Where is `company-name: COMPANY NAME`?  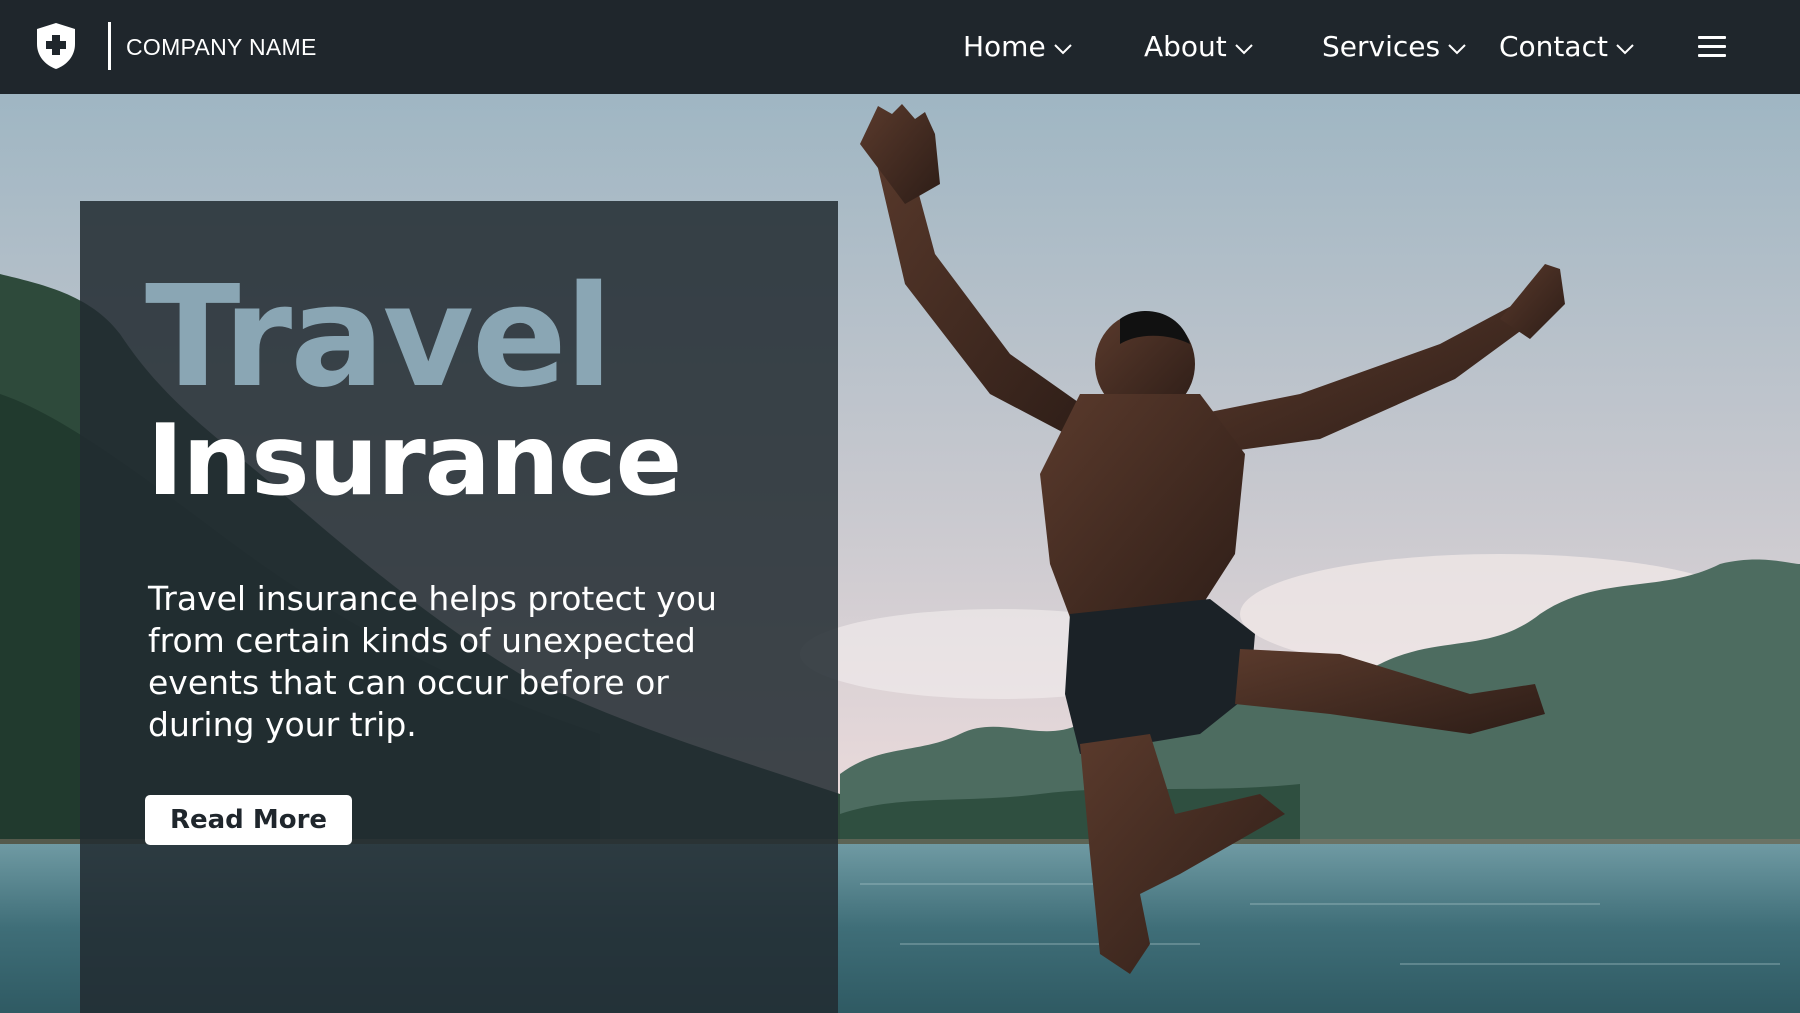 company-name: COMPANY NAME is located at coordinates (221, 47).